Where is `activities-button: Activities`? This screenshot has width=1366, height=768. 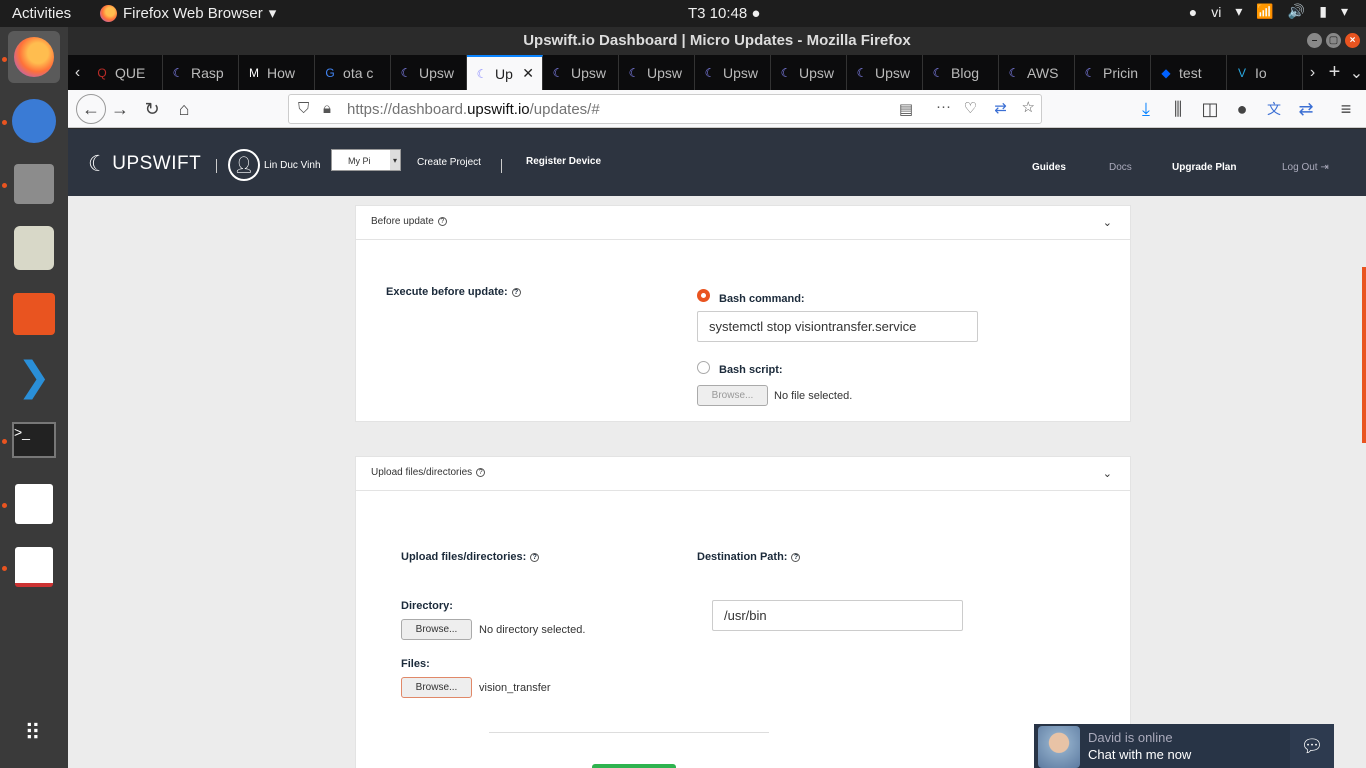
activities-button: Activities is located at coordinates (41, 13).